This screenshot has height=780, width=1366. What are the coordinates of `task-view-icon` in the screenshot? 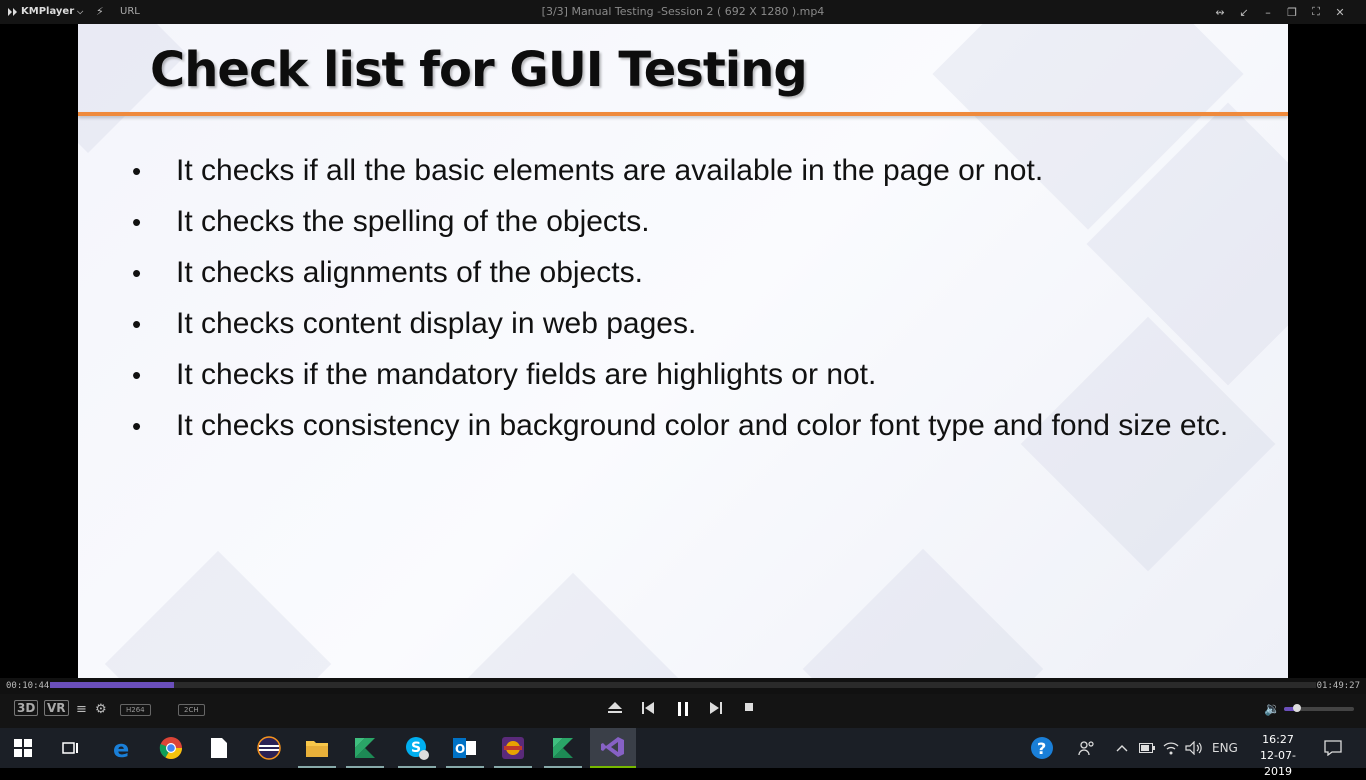 It's located at (71, 748).